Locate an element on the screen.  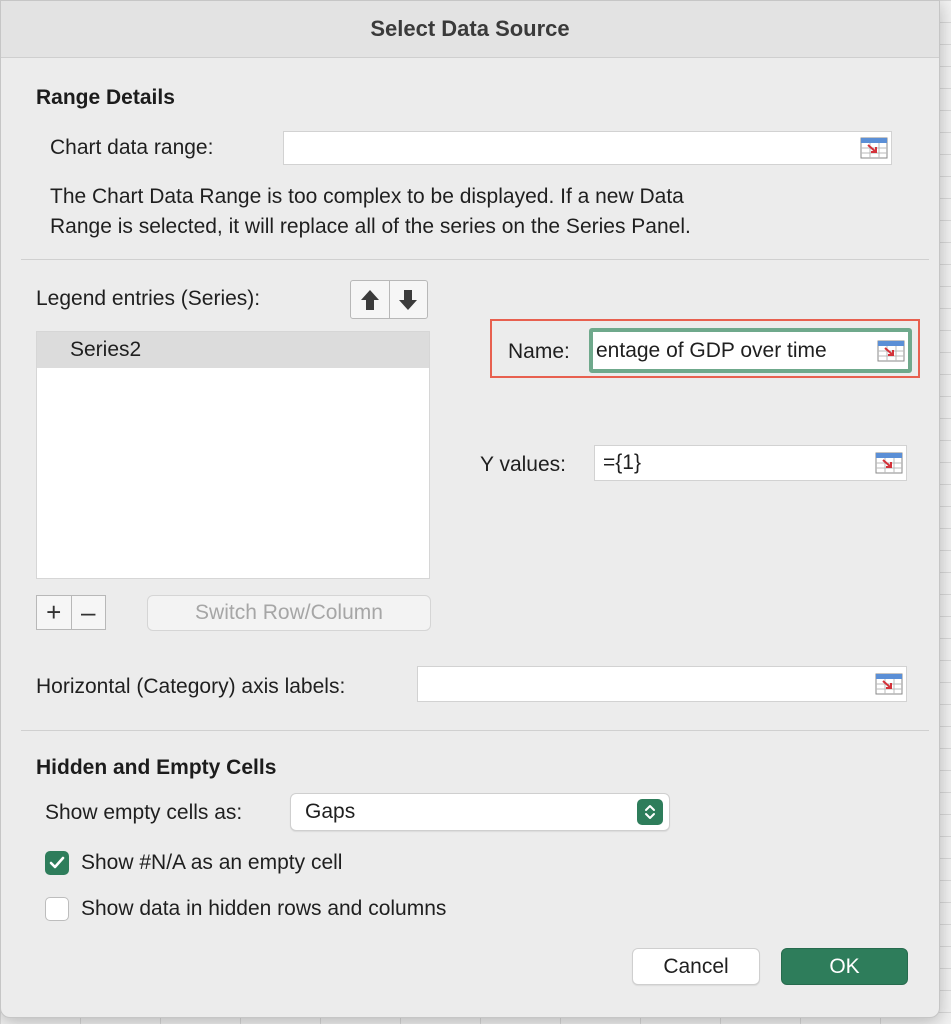
cancel-button: Cancel is located at coordinates (696, 966).